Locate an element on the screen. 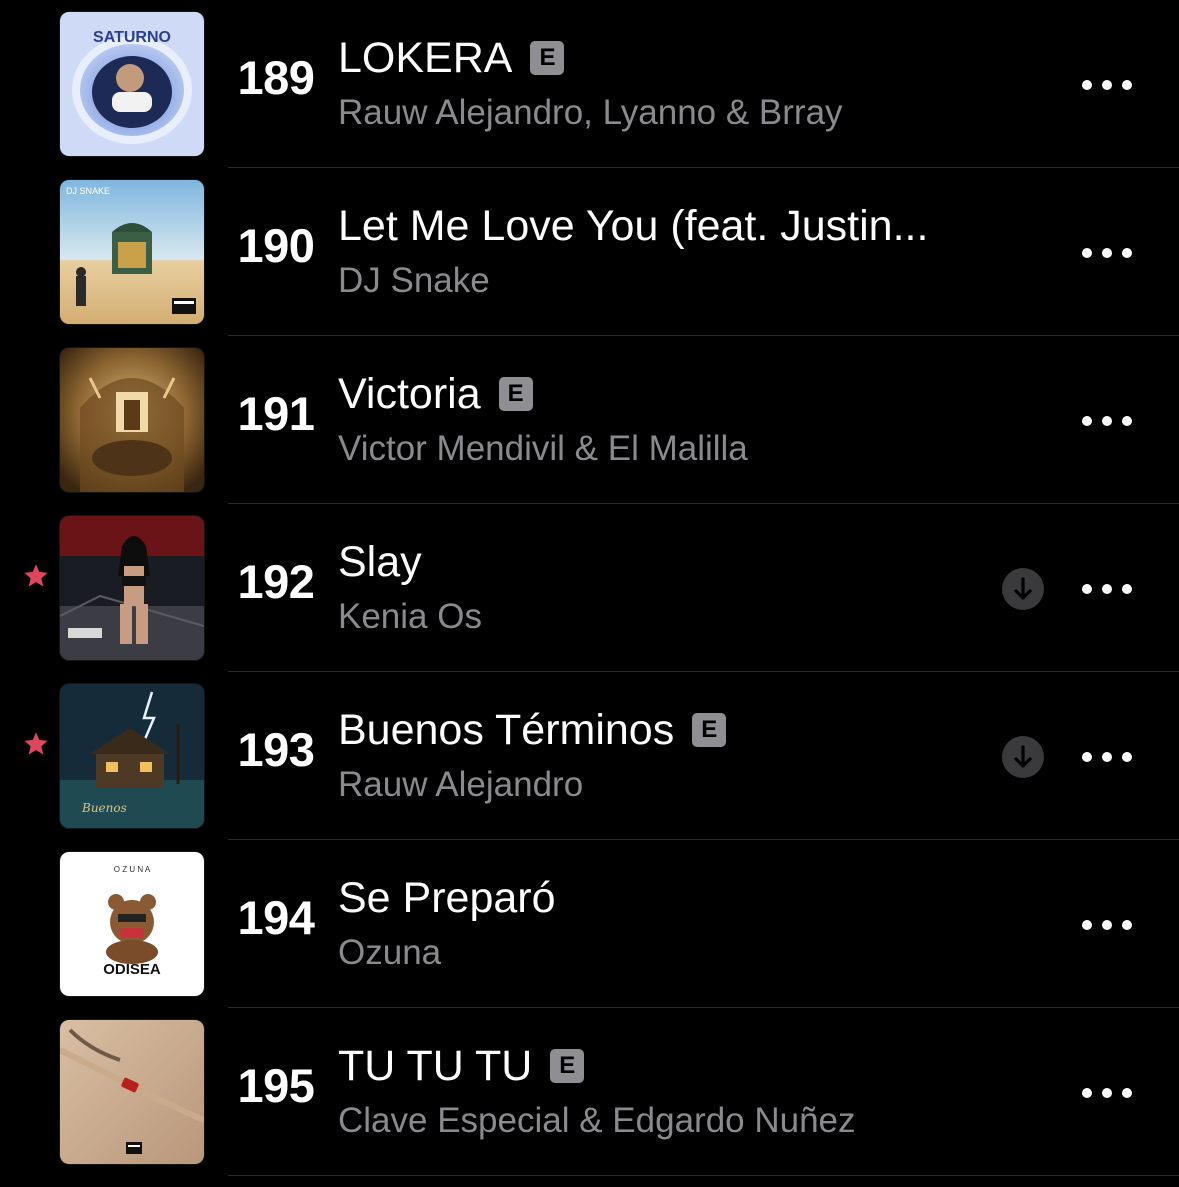  song-artist: DJ Snake is located at coordinates (414, 281).